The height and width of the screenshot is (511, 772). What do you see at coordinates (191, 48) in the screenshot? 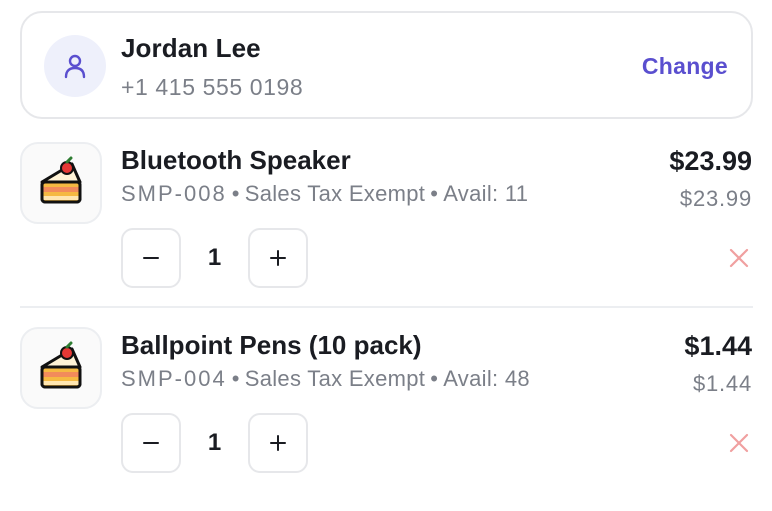
I see `customer-name: Jordan Lee` at bounding box center [191, 48].